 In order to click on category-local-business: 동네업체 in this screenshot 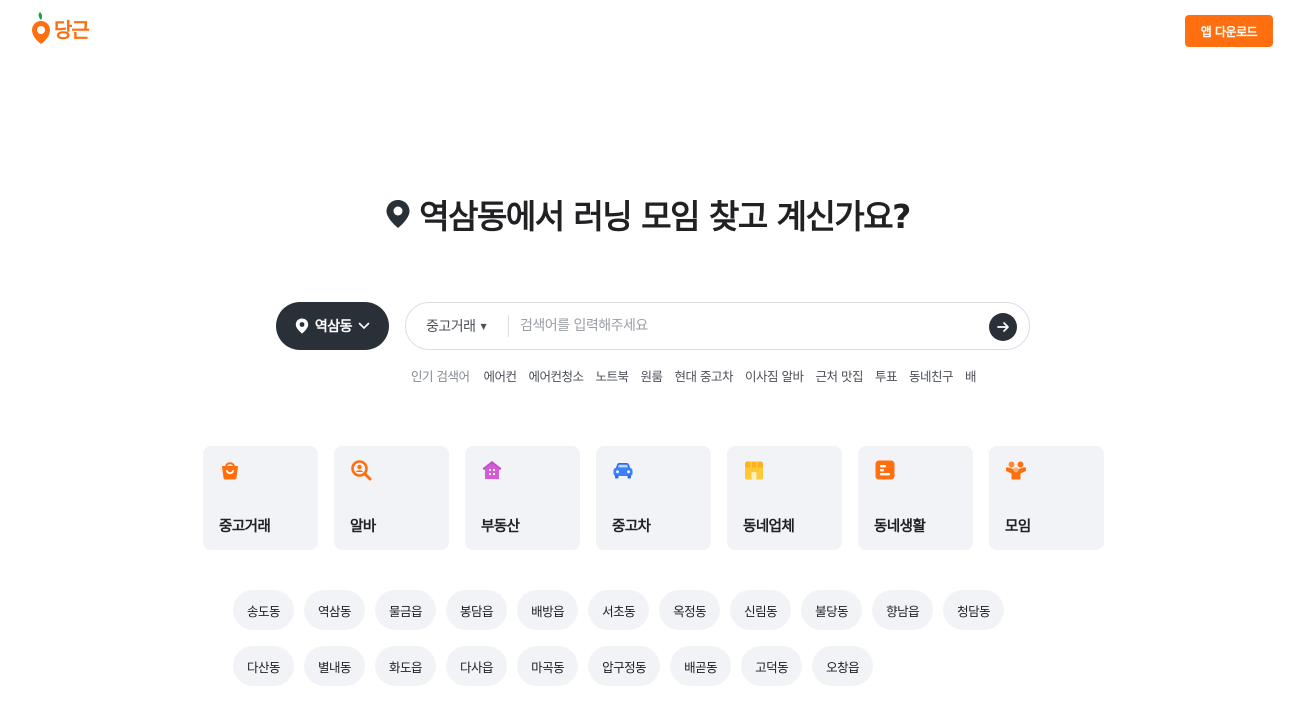, I will do `click(784, 498)`.